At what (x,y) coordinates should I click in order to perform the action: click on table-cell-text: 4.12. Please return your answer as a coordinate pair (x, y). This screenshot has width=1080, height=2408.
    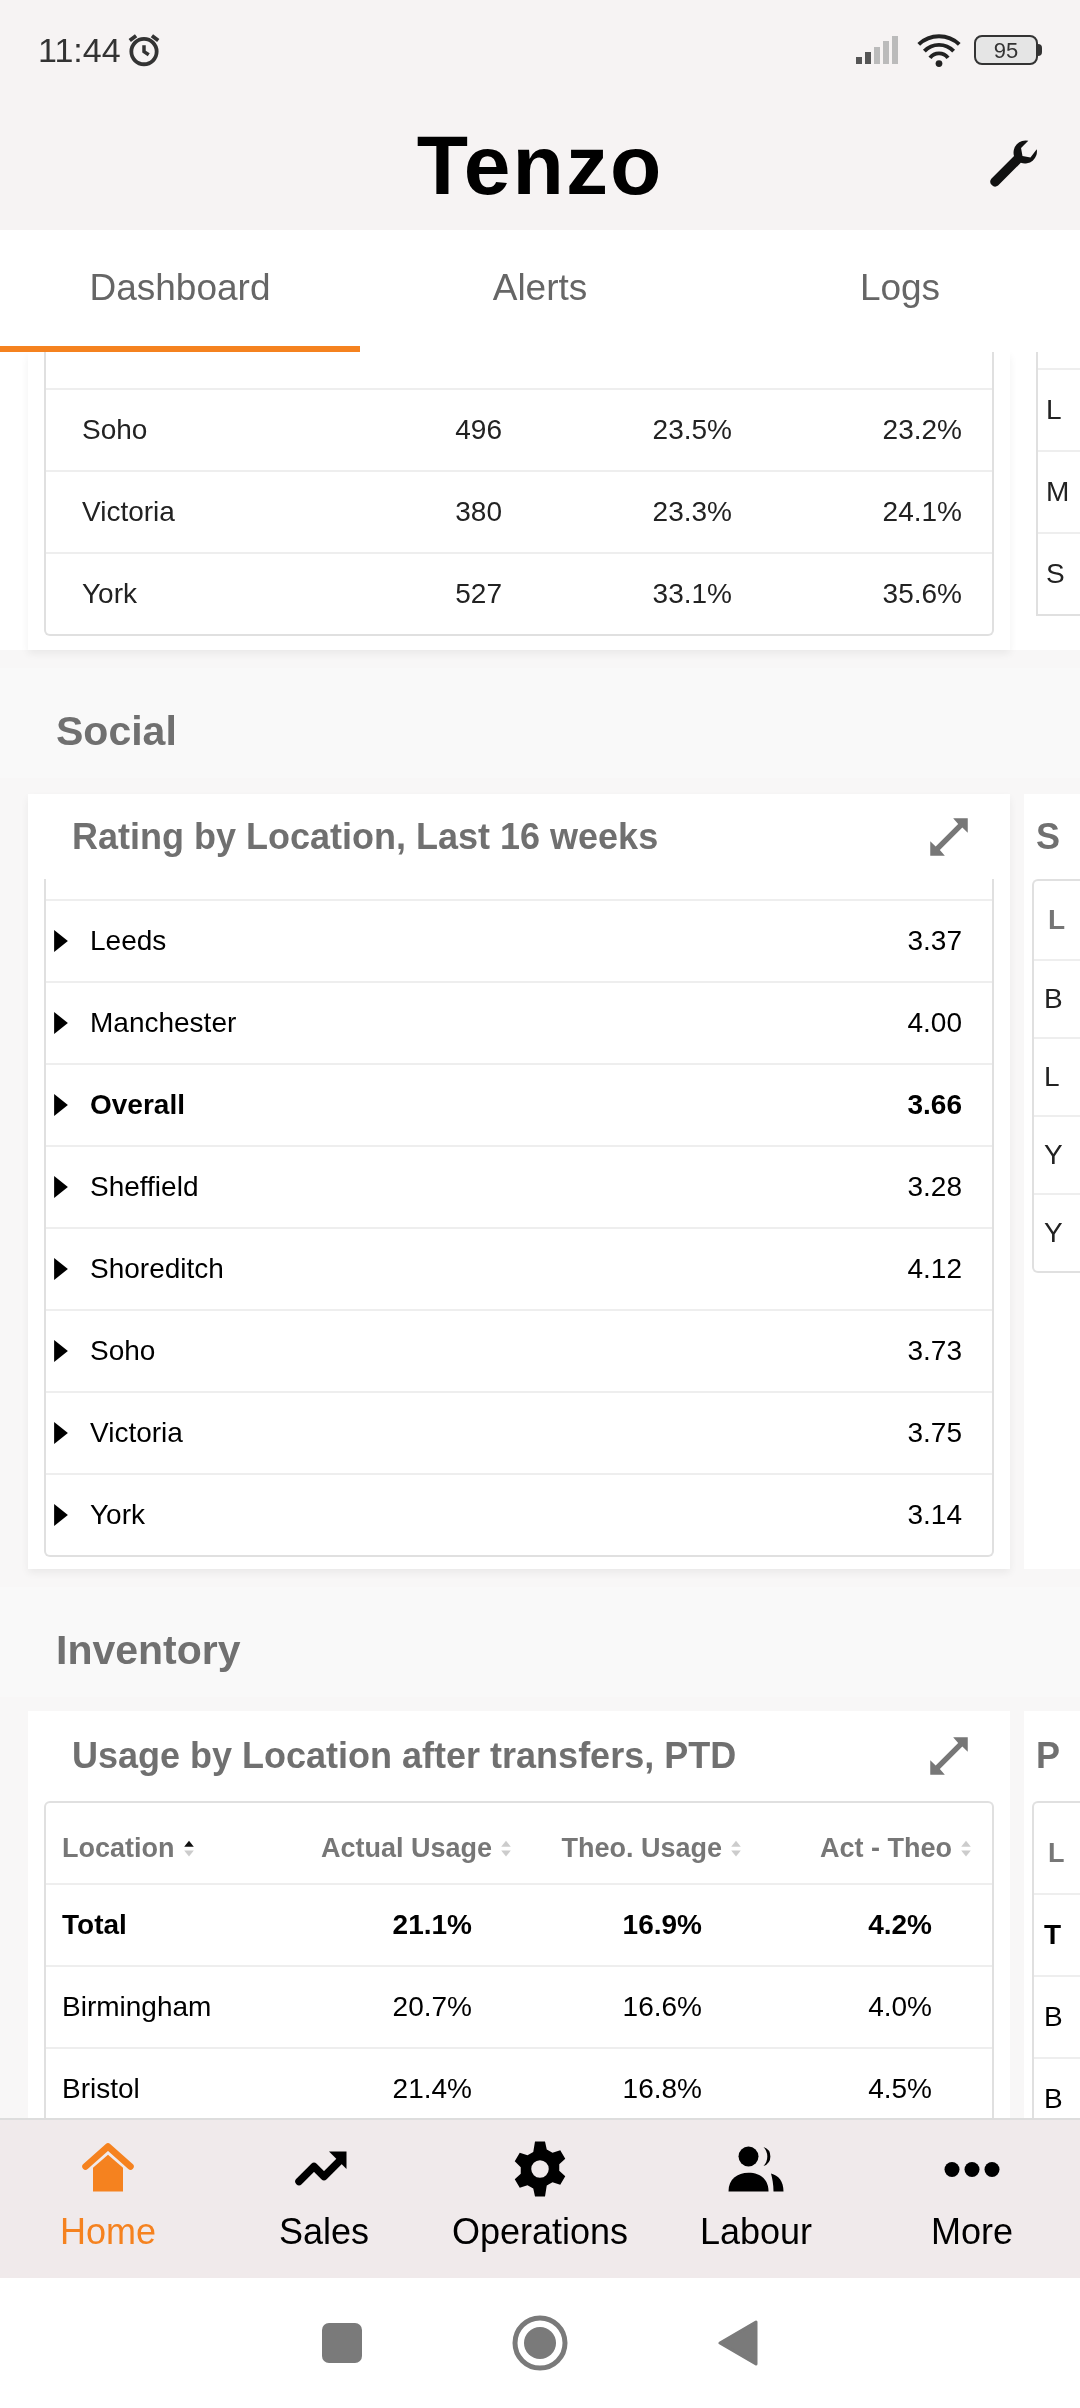
    Looking at the image, I should click on (934, 1269).